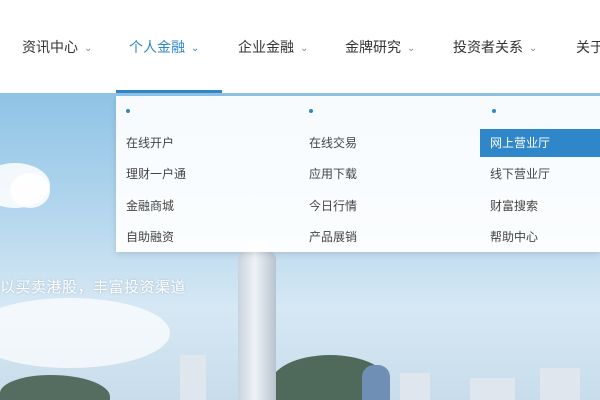 This screenshot has width=600, height=400. Describe the element at coordinates (514, 206) in the screenshot. I see `menu-item-wealth-search: 财富搜索` at that location.